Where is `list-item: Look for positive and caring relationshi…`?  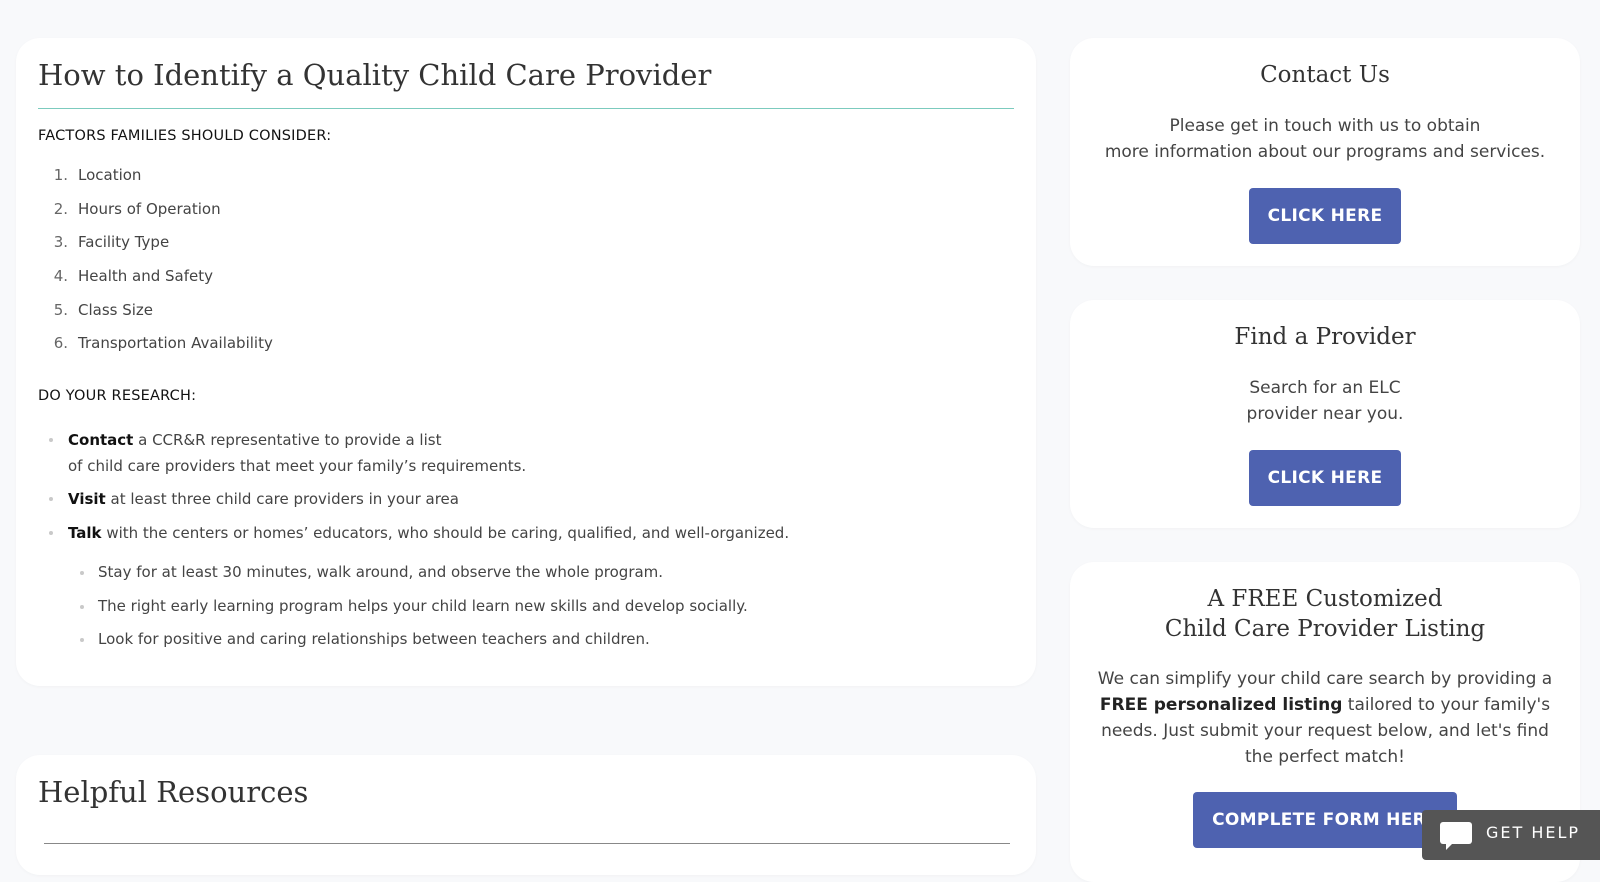 list-item: Look for positive and caring relationshi… is located at coordinates (408, 647).